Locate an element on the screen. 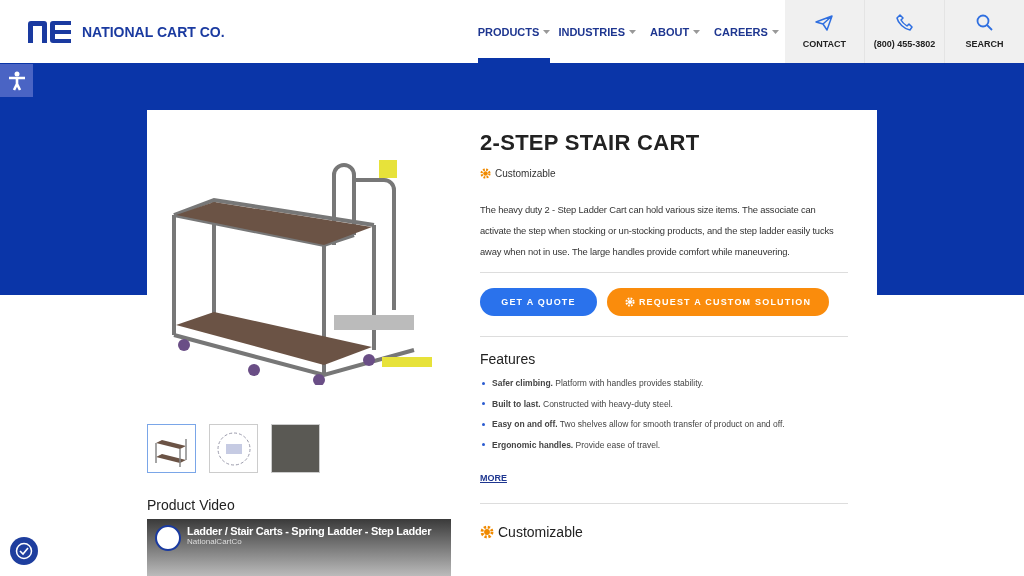  video-player: Ladder / Stair Carts - Spring Ladder - Step Ladder NationalCartCo is located at coordinates (299, 547).